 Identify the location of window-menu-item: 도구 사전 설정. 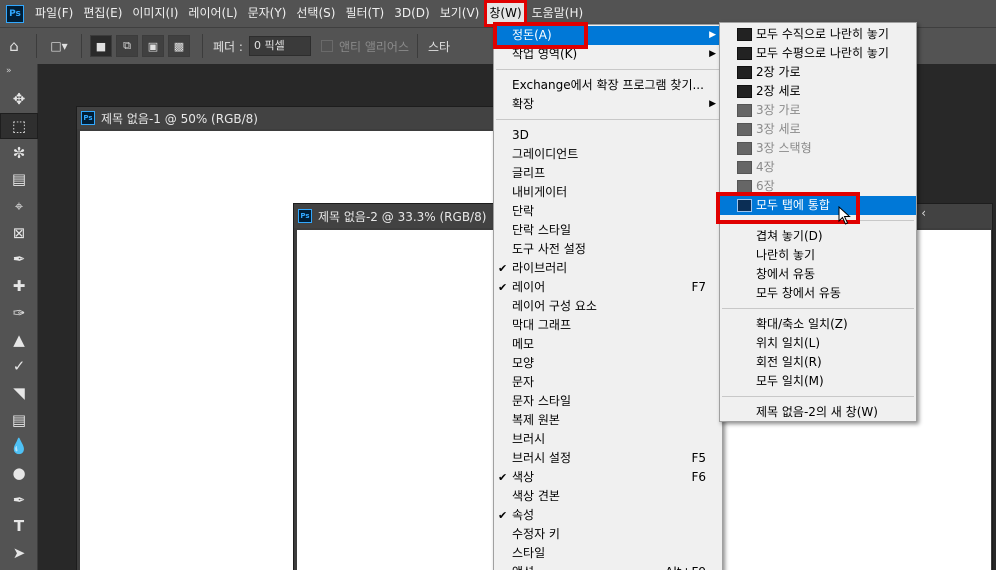
(608, 249).